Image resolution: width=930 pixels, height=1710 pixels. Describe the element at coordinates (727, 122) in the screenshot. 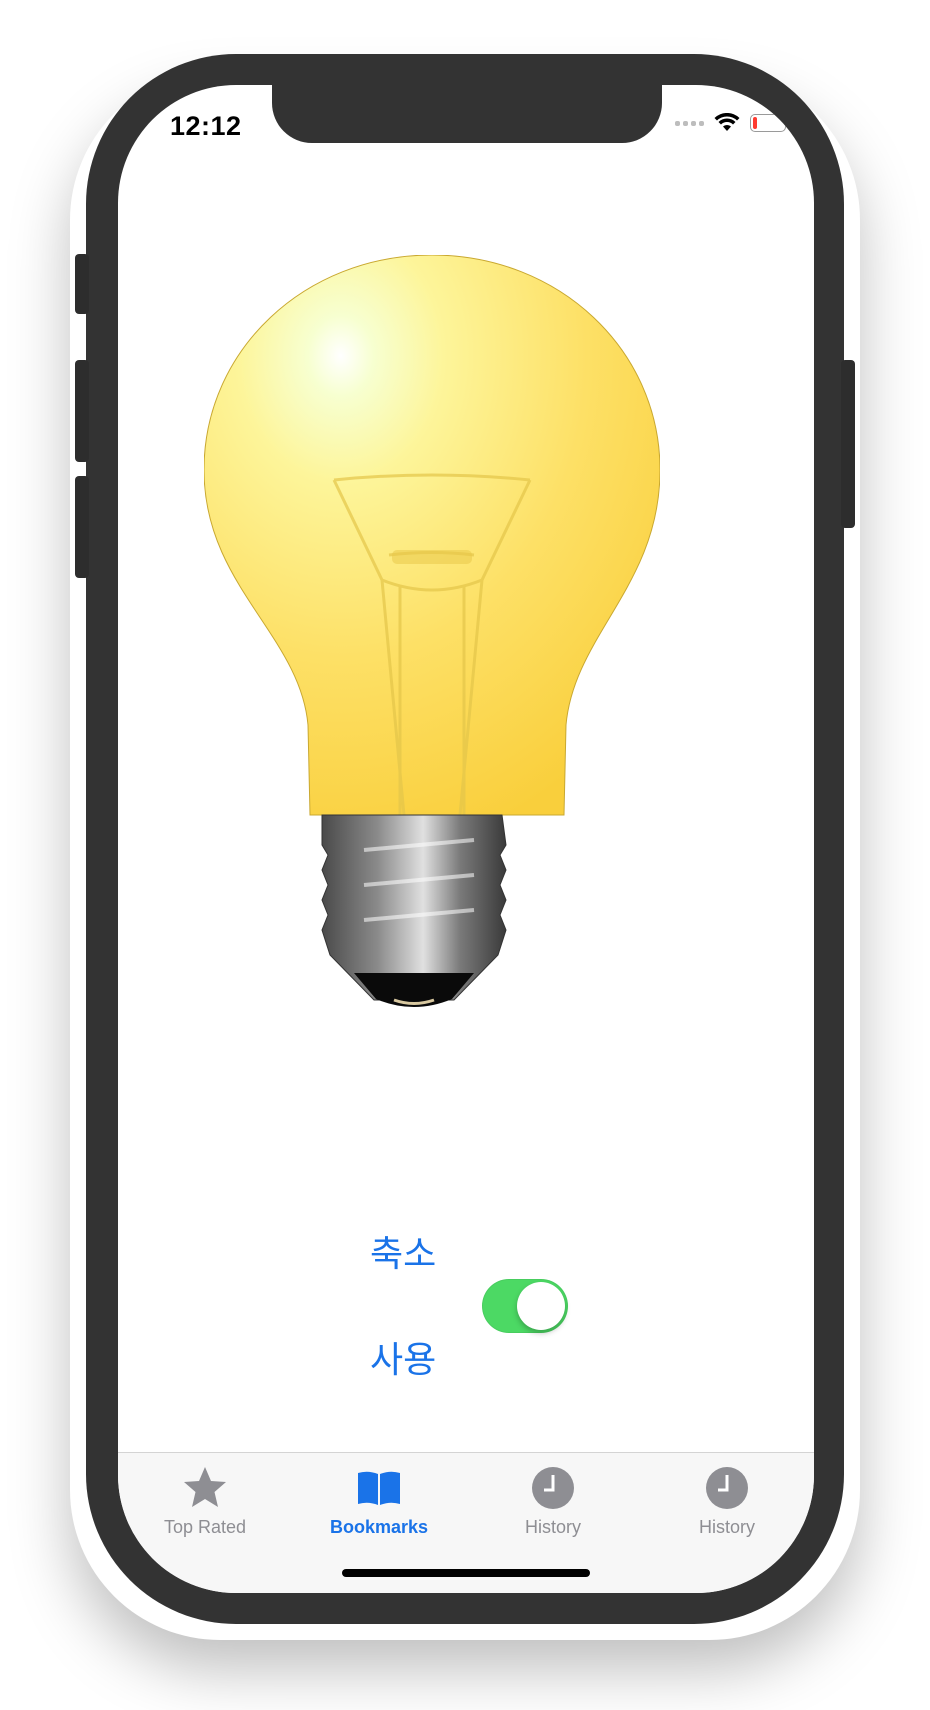

I see `wifi-icon` at that location.